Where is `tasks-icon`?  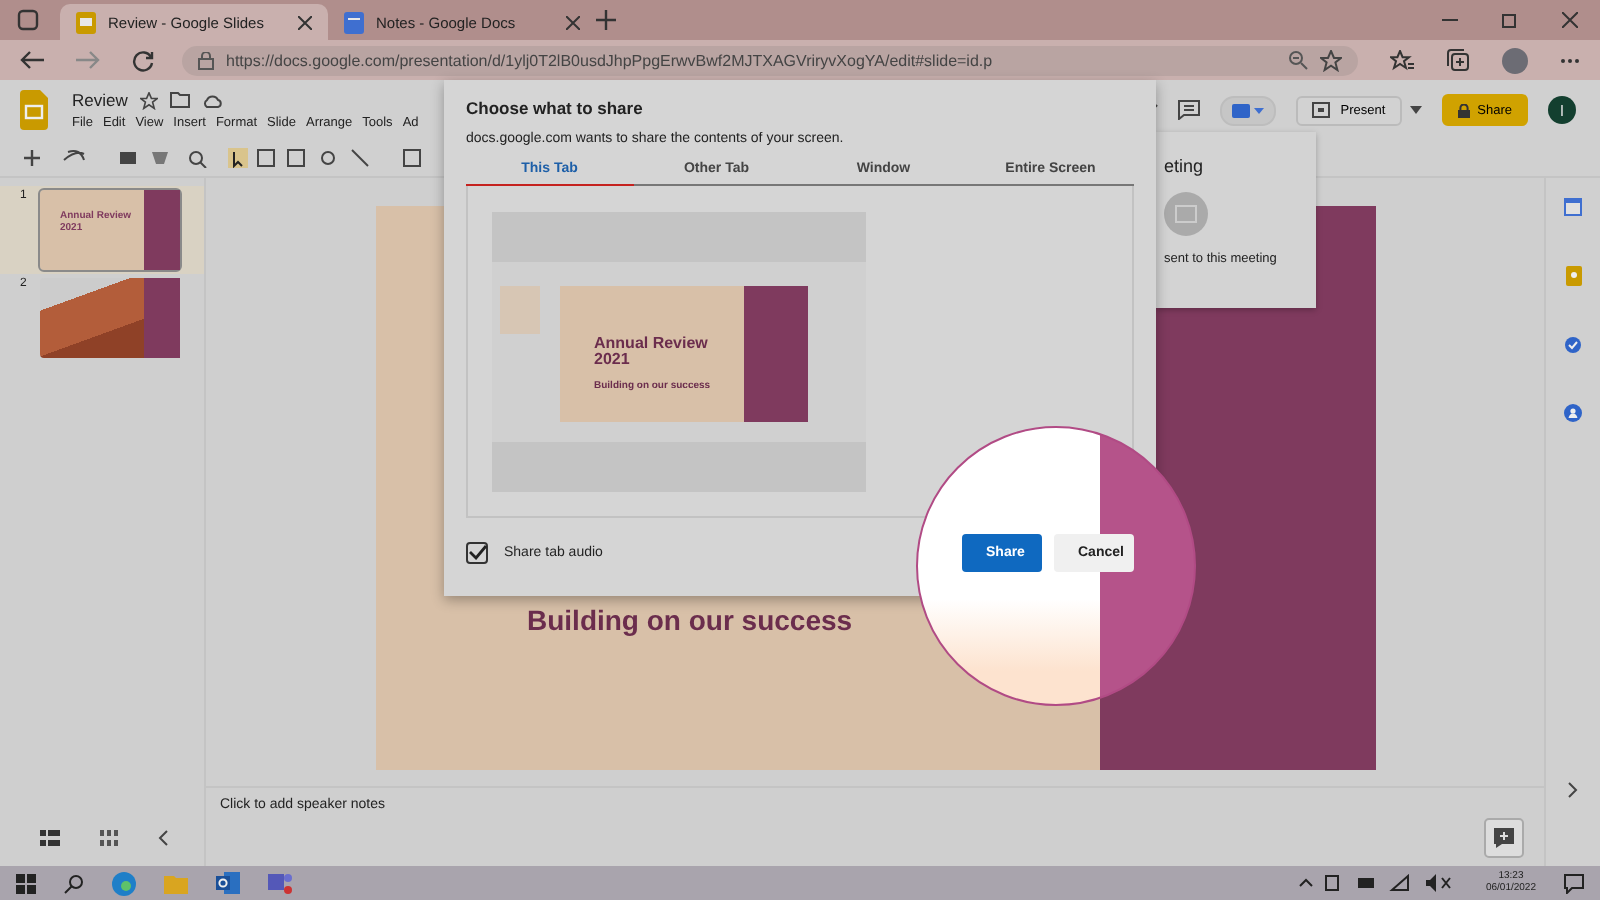 tasks-icon is located at coordinates (1573, 345).